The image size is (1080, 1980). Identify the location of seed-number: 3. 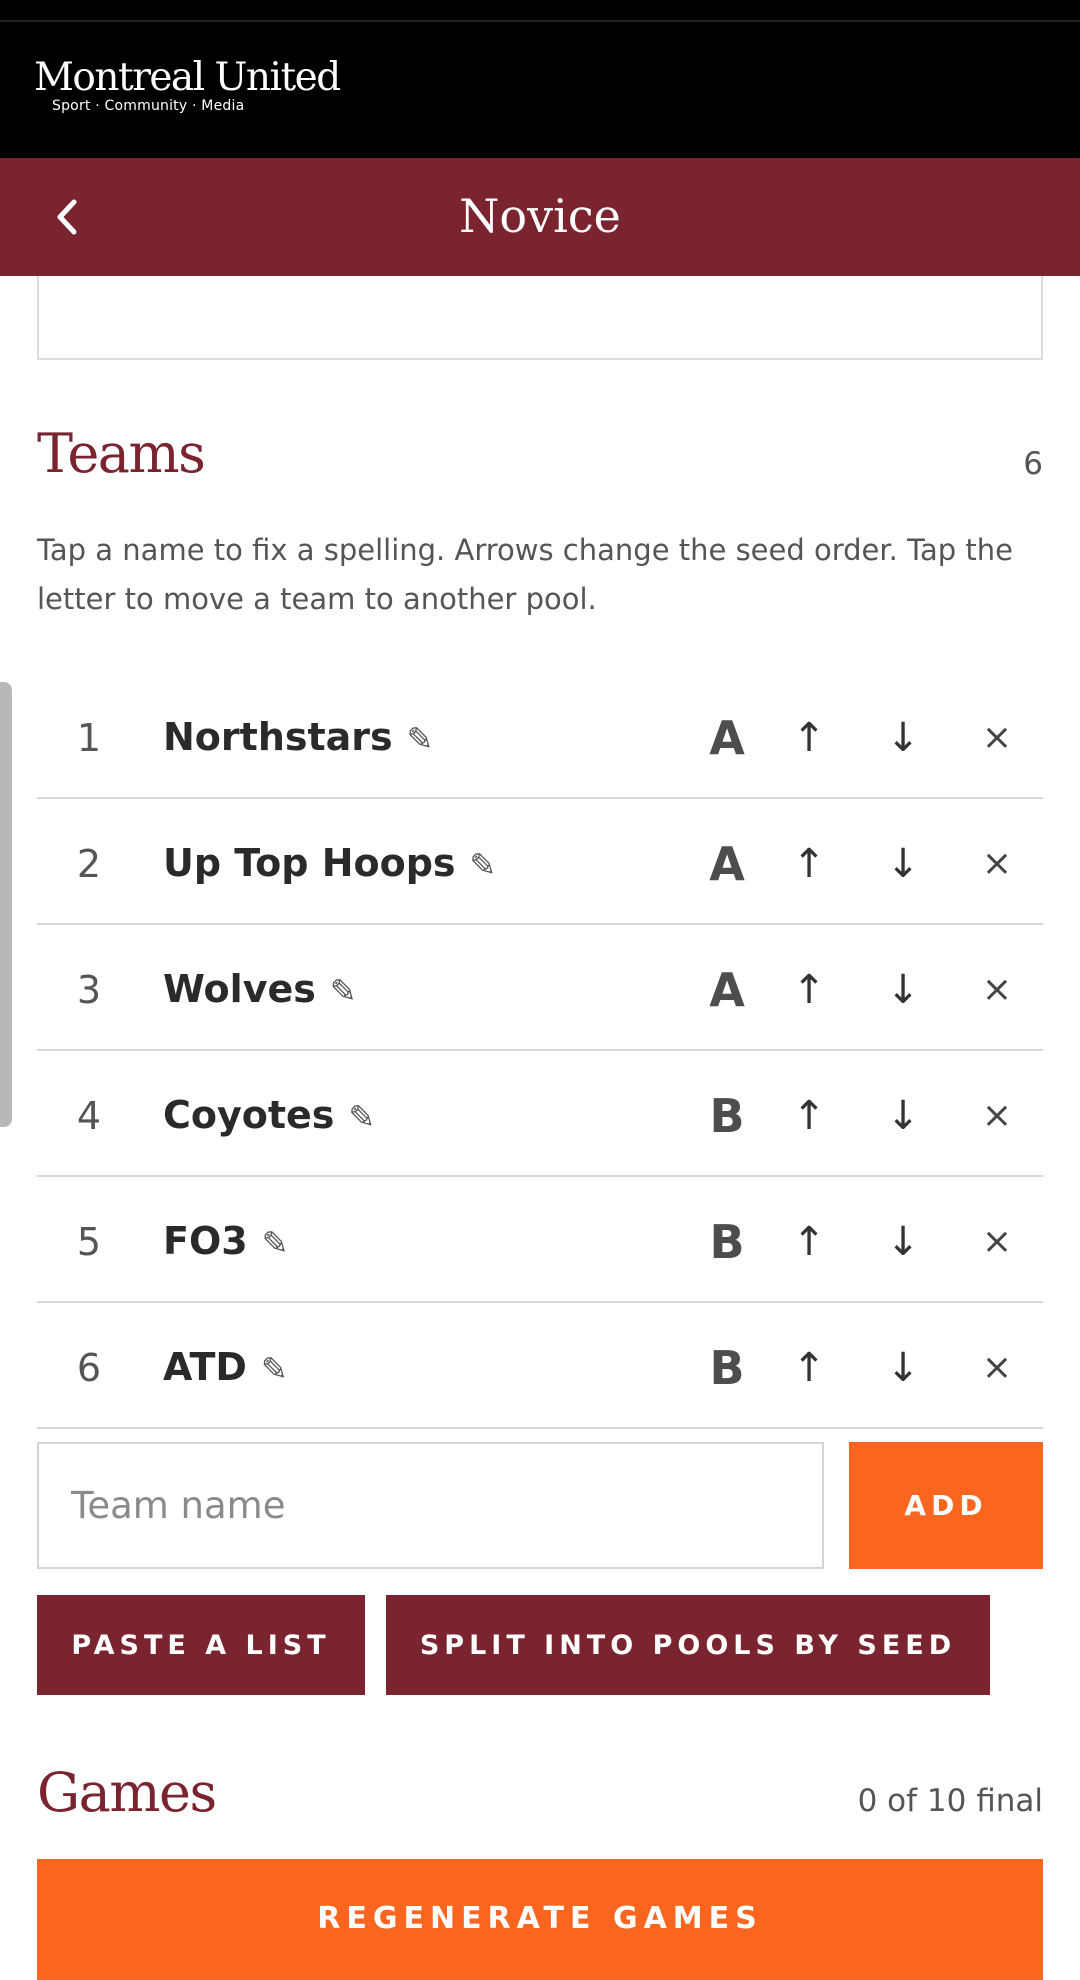
(89, 990).